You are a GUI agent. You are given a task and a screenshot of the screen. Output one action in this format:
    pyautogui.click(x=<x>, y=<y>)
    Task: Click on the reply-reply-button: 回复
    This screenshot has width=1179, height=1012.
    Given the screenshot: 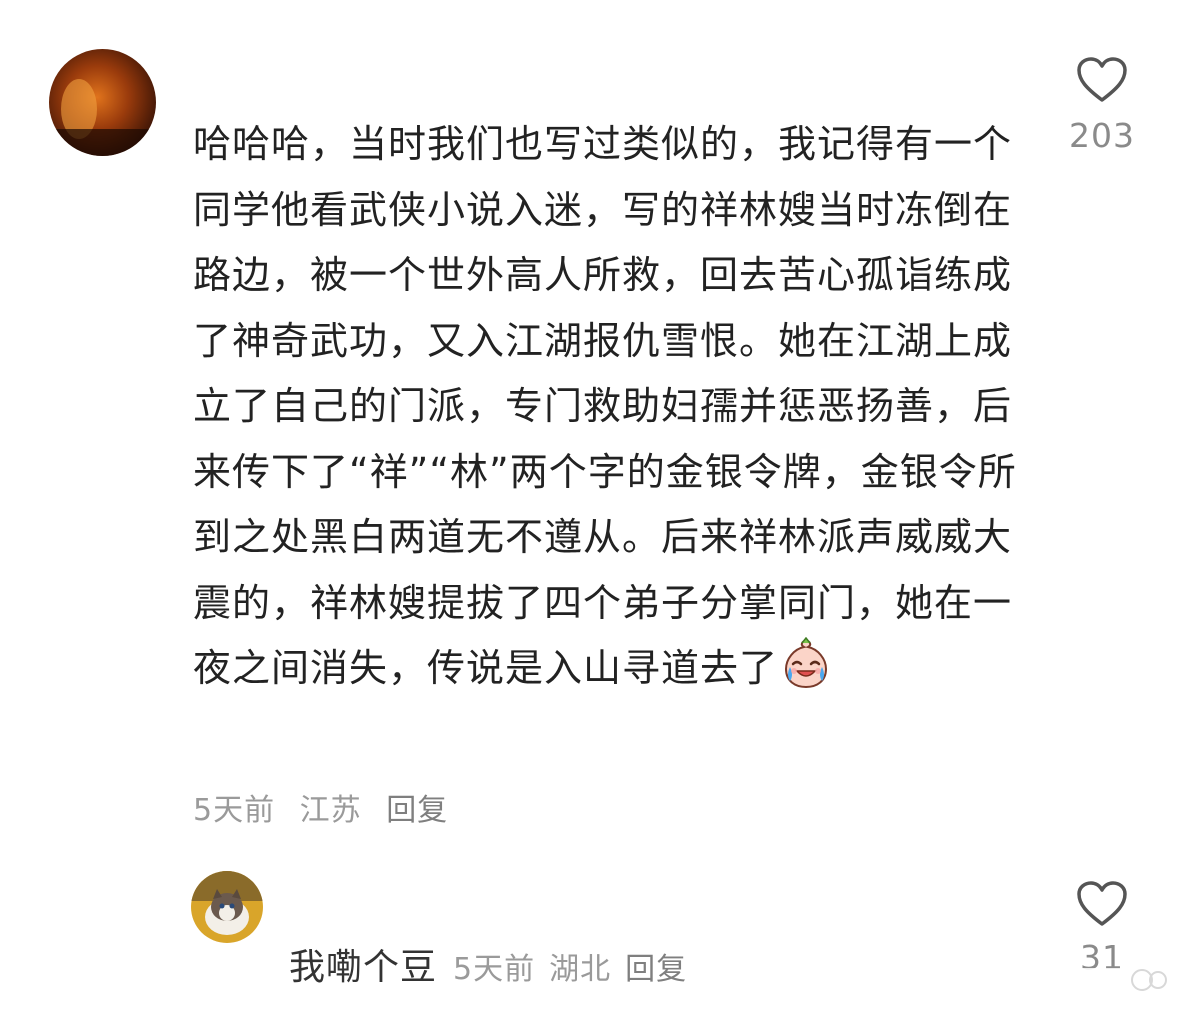 What is the action you would take?
    pyautogui.click(x=656, y=966)
    